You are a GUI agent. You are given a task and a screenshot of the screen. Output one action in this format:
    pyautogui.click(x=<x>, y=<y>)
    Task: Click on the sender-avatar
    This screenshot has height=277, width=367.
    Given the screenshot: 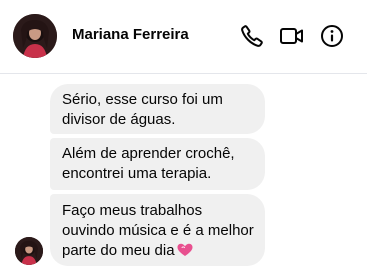 What is the action you would take?
    pyautogui.click(x=29, y=251)
    